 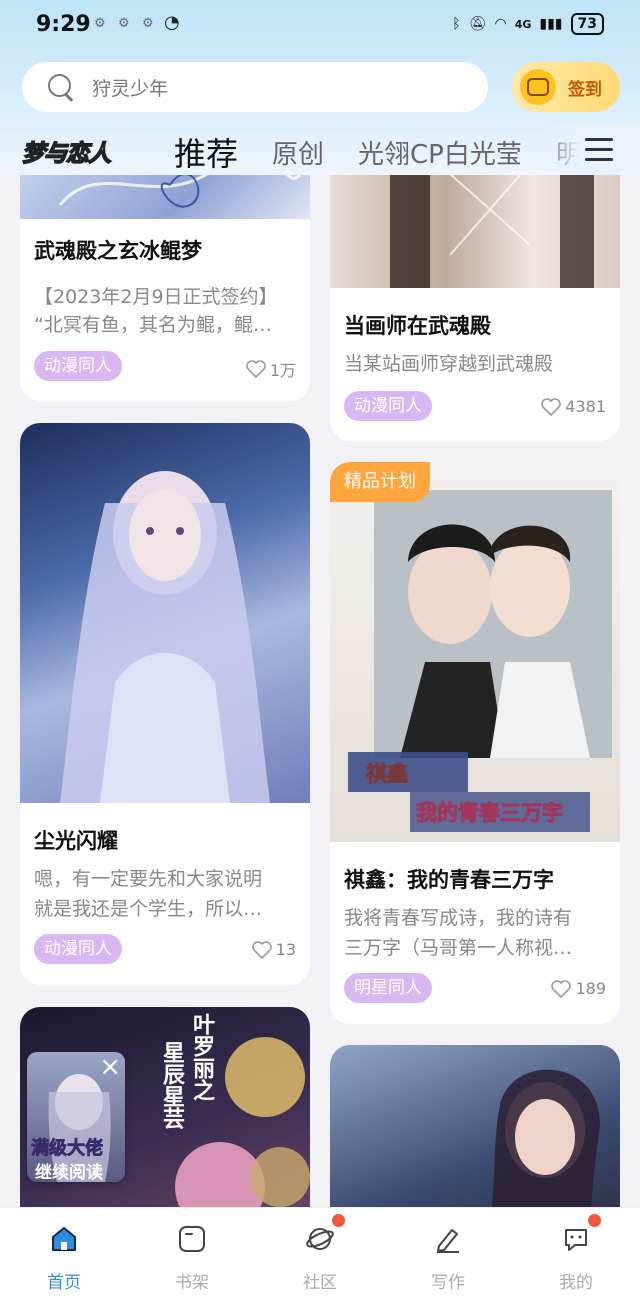 What do you see at coordinates (523, 24) in the screenshot?
I see `network-label: 4G` at bounding box center [523, 24].